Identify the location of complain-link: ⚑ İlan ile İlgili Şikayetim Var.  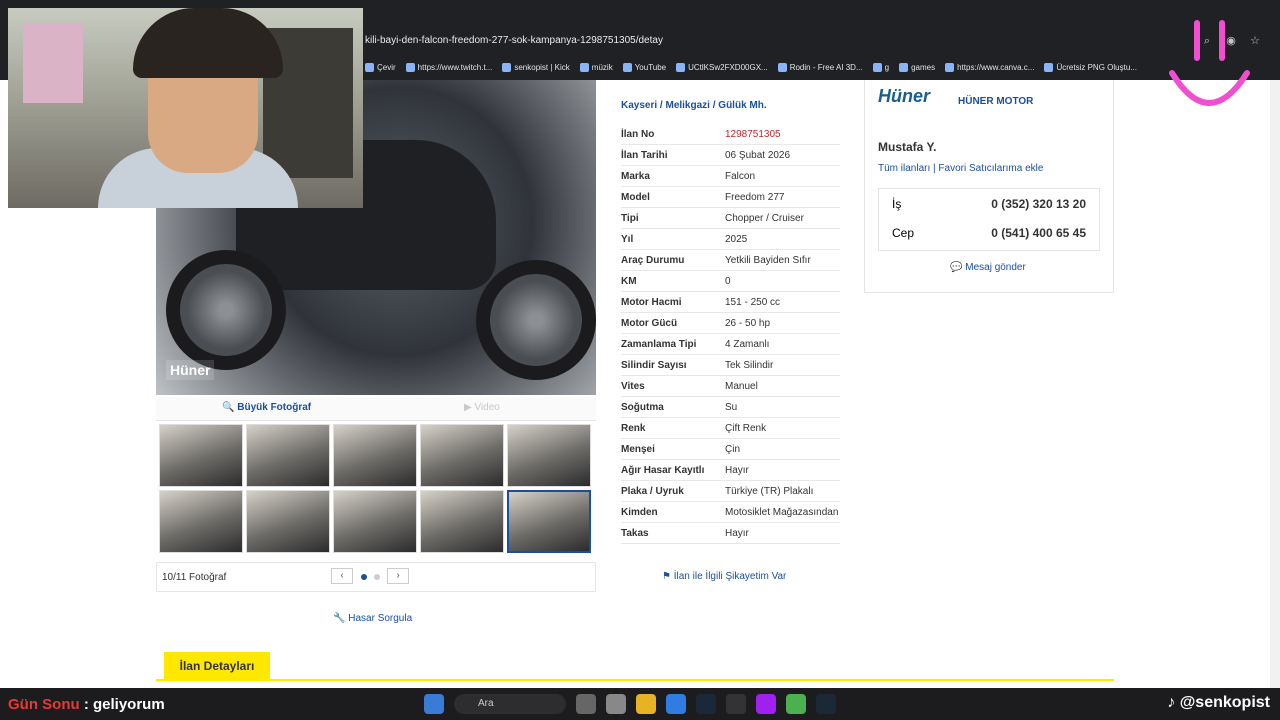
(724, 576).